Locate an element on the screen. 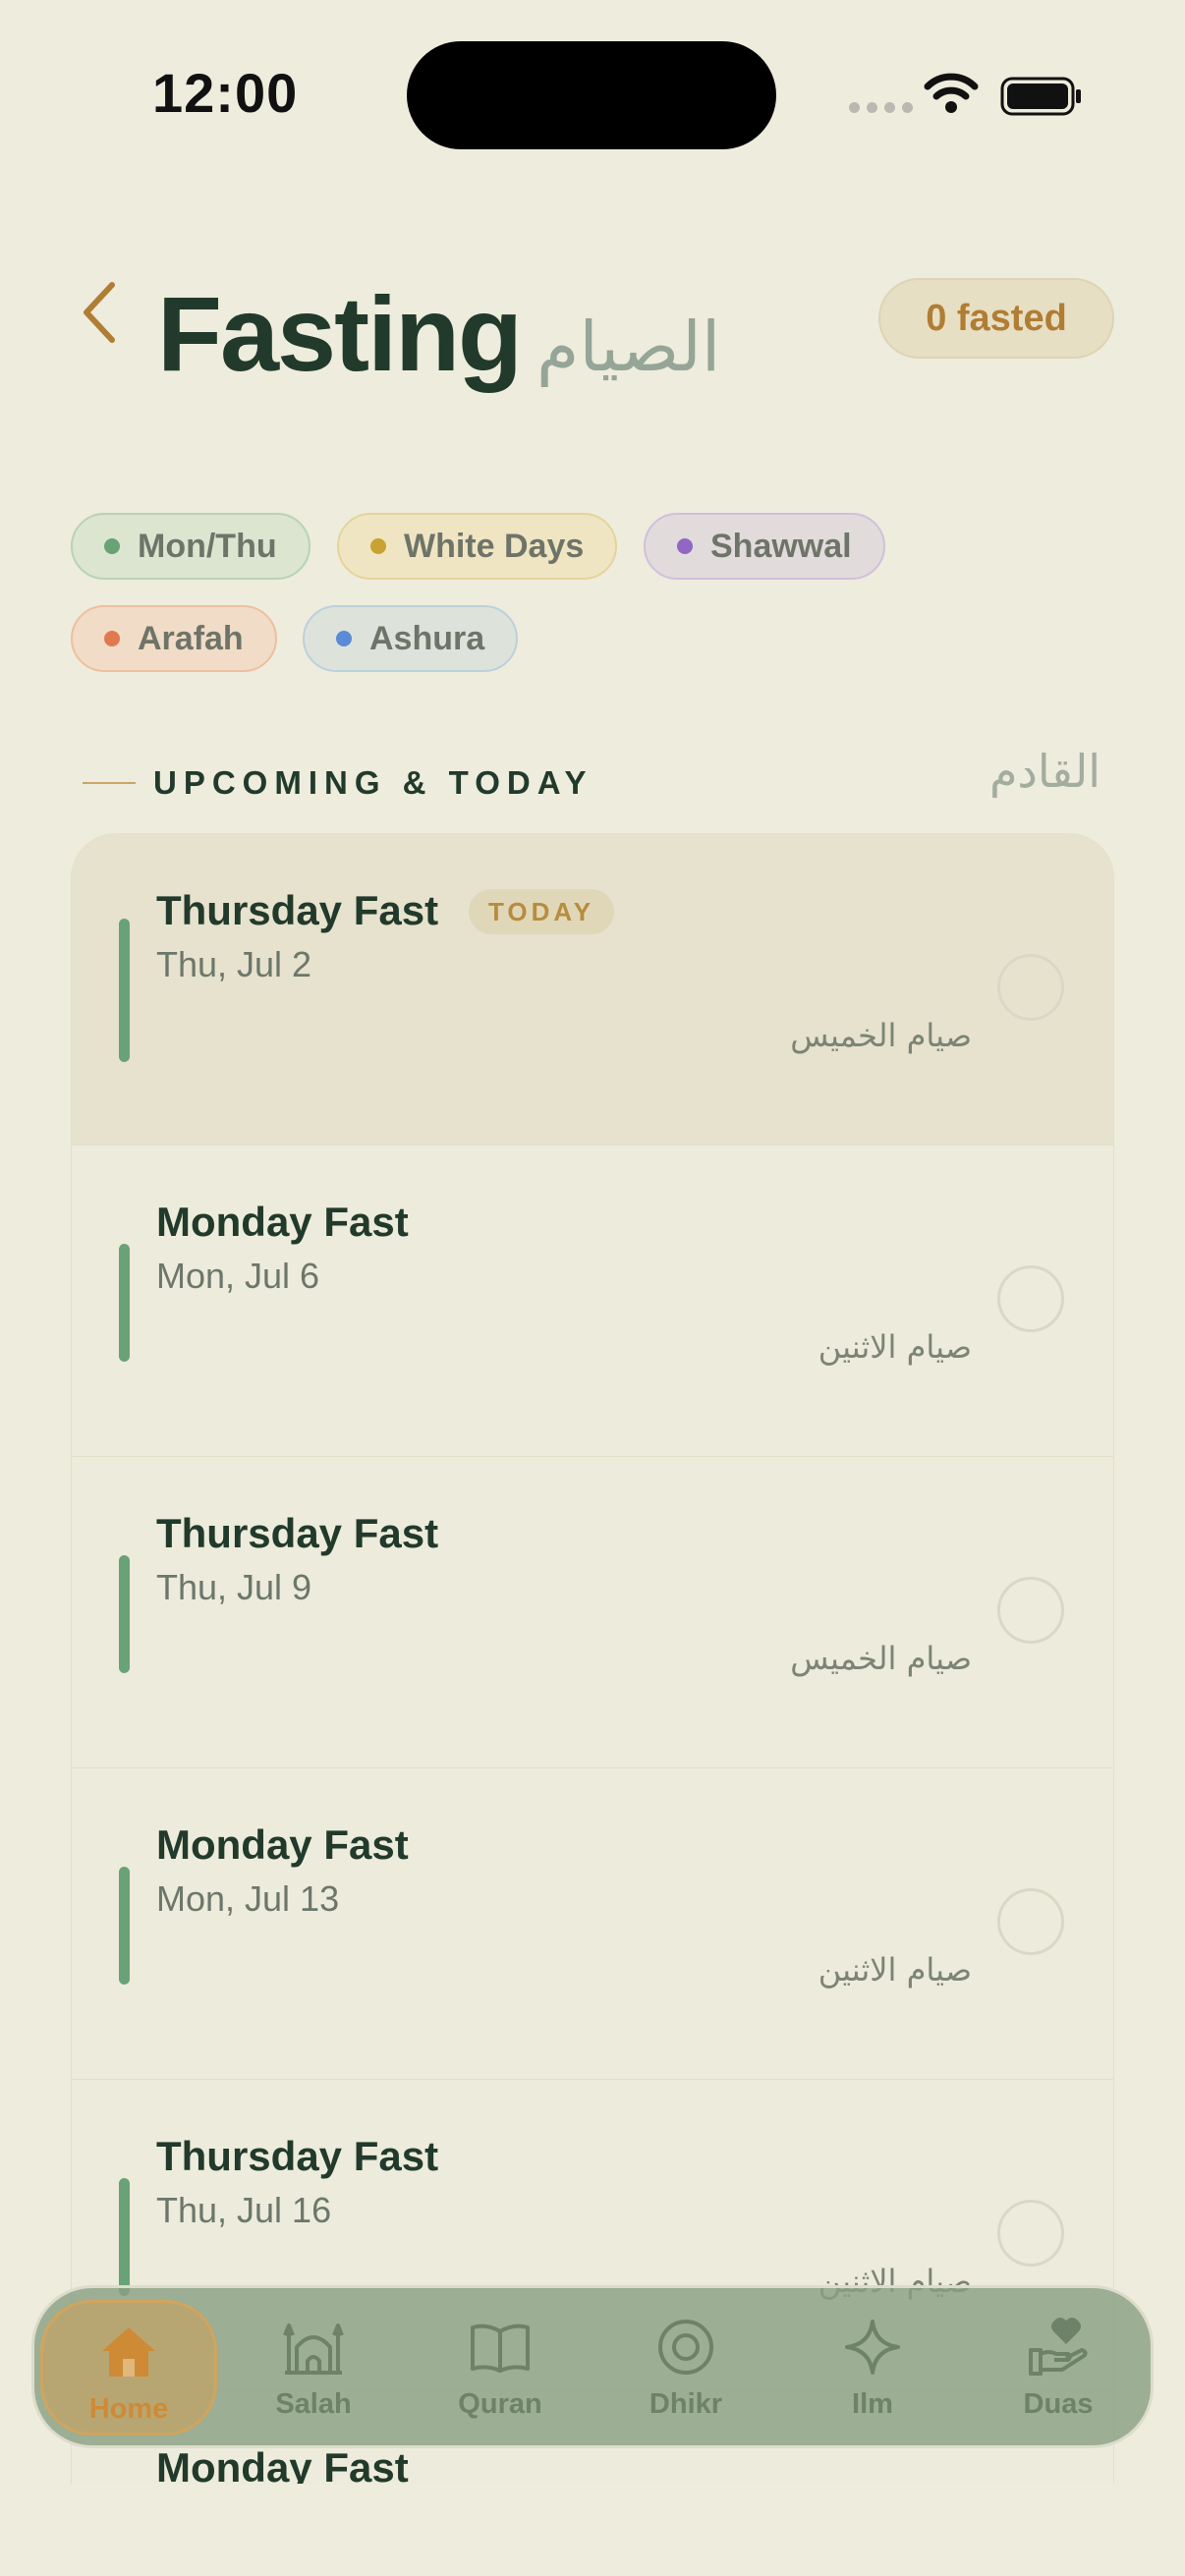  chip-ashura: Ashura is located at coordinates (411, 638).